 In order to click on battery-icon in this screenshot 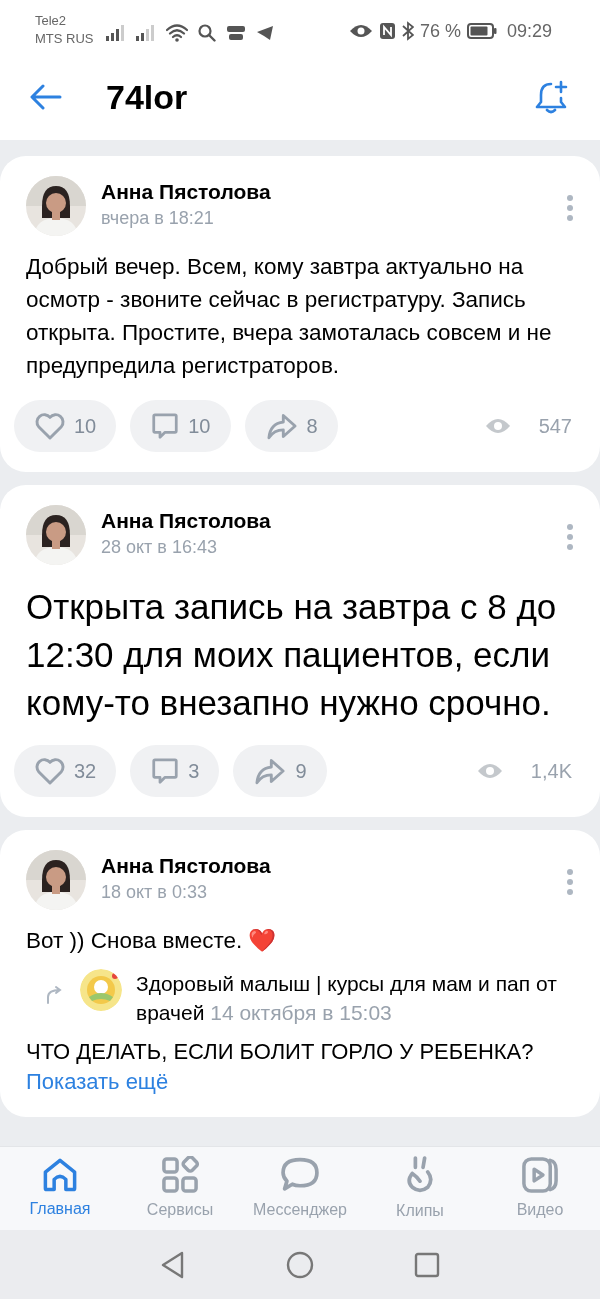, I will do `click(481, 31)`.